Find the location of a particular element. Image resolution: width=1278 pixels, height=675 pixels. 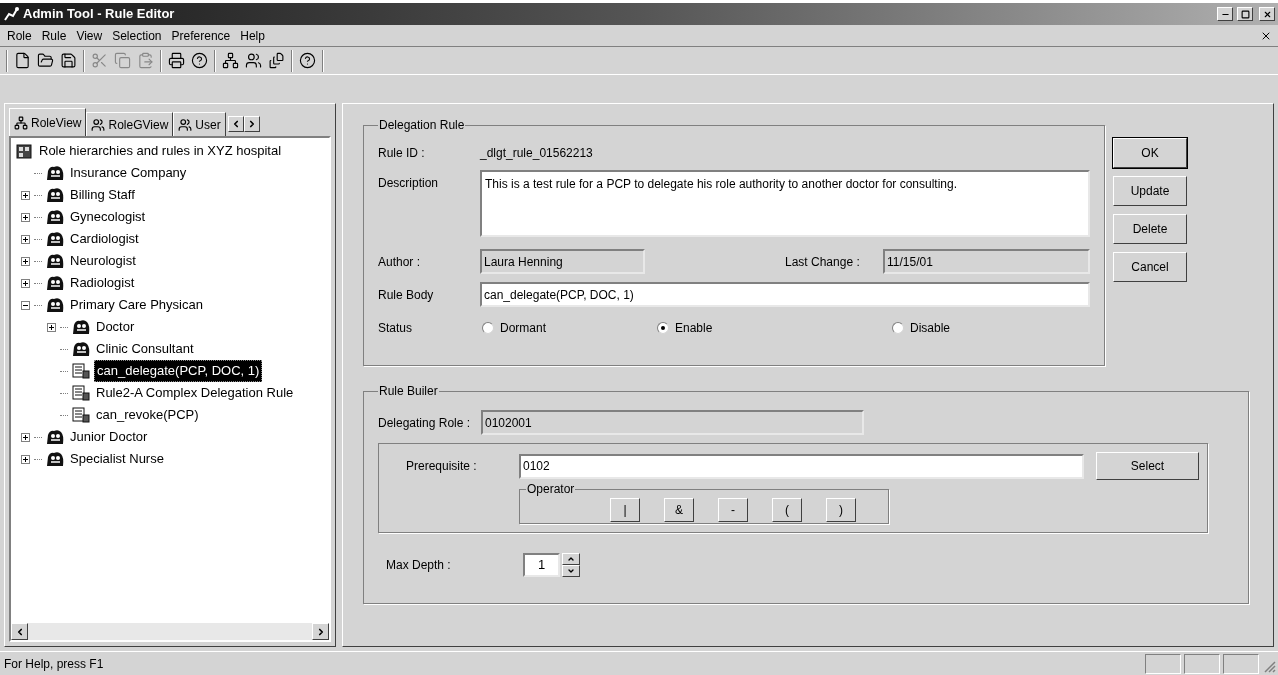

operator-button: ) is located at coordinates (841, 510).